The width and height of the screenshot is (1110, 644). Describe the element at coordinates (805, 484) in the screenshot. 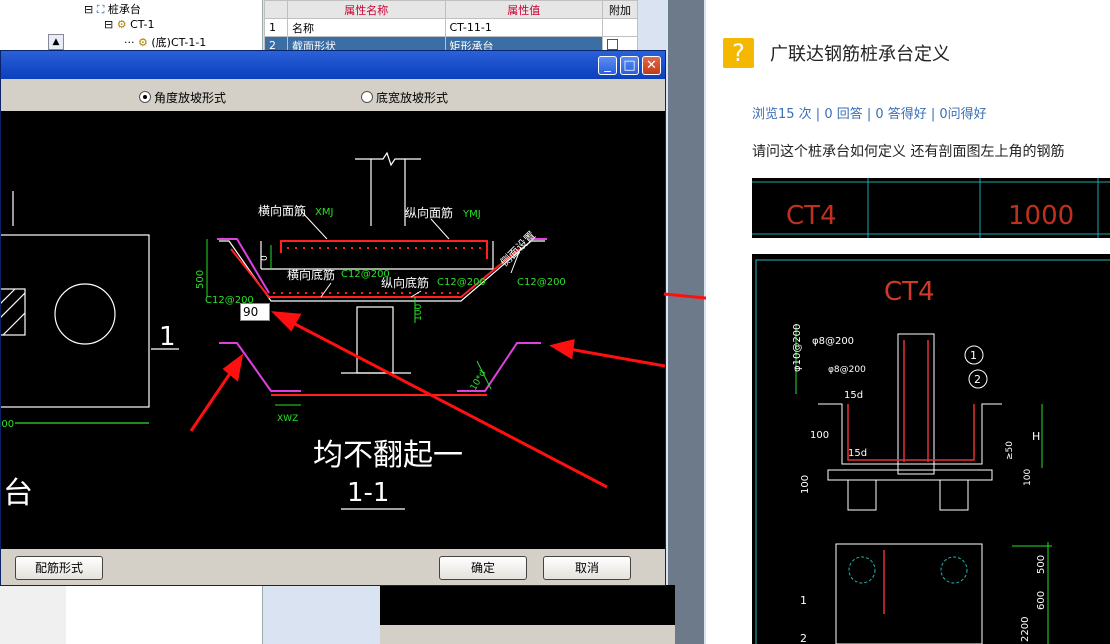

I see `detail-label-100-bottom: 100` at that location.